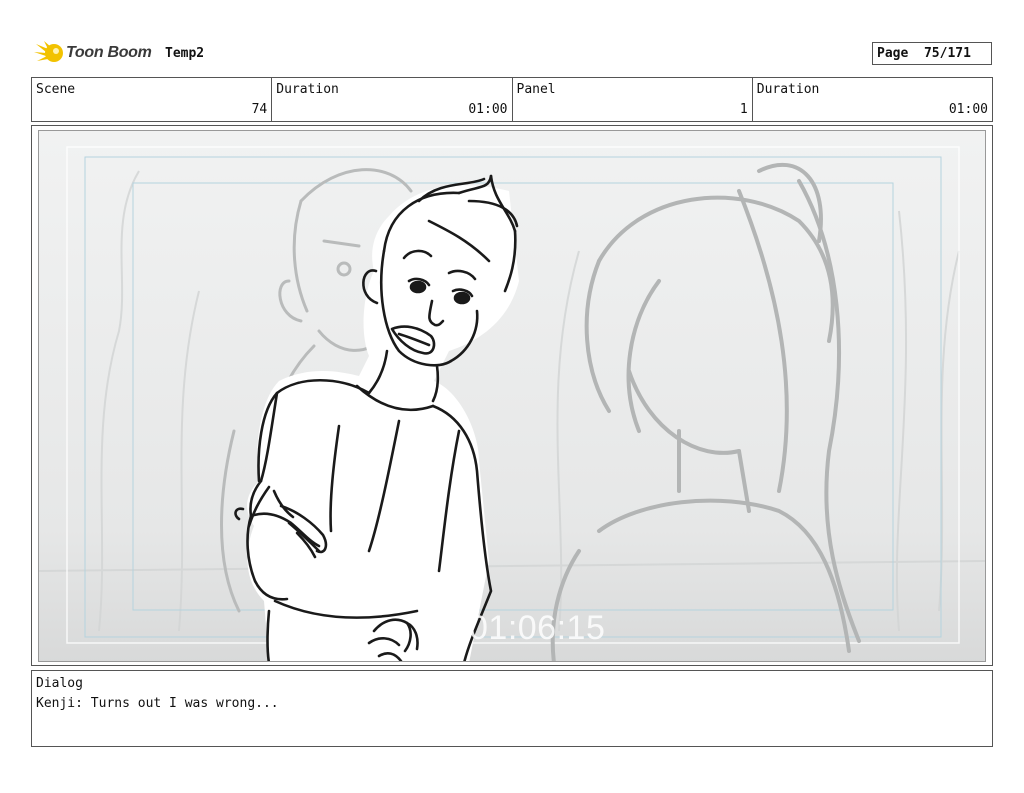 The width and height of the screenshot is (1024, 793). I want to click on page-indicator: Page 75/171, so click(932, 53).